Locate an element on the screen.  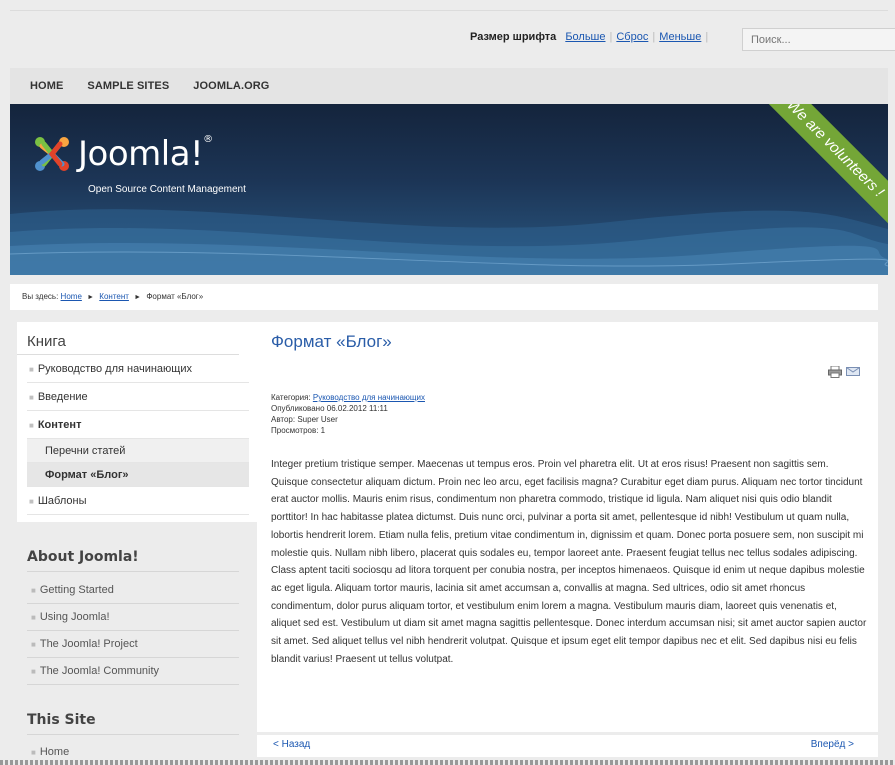
menu-item-label: The Joomla! Project is located at coordinates (88, 644).